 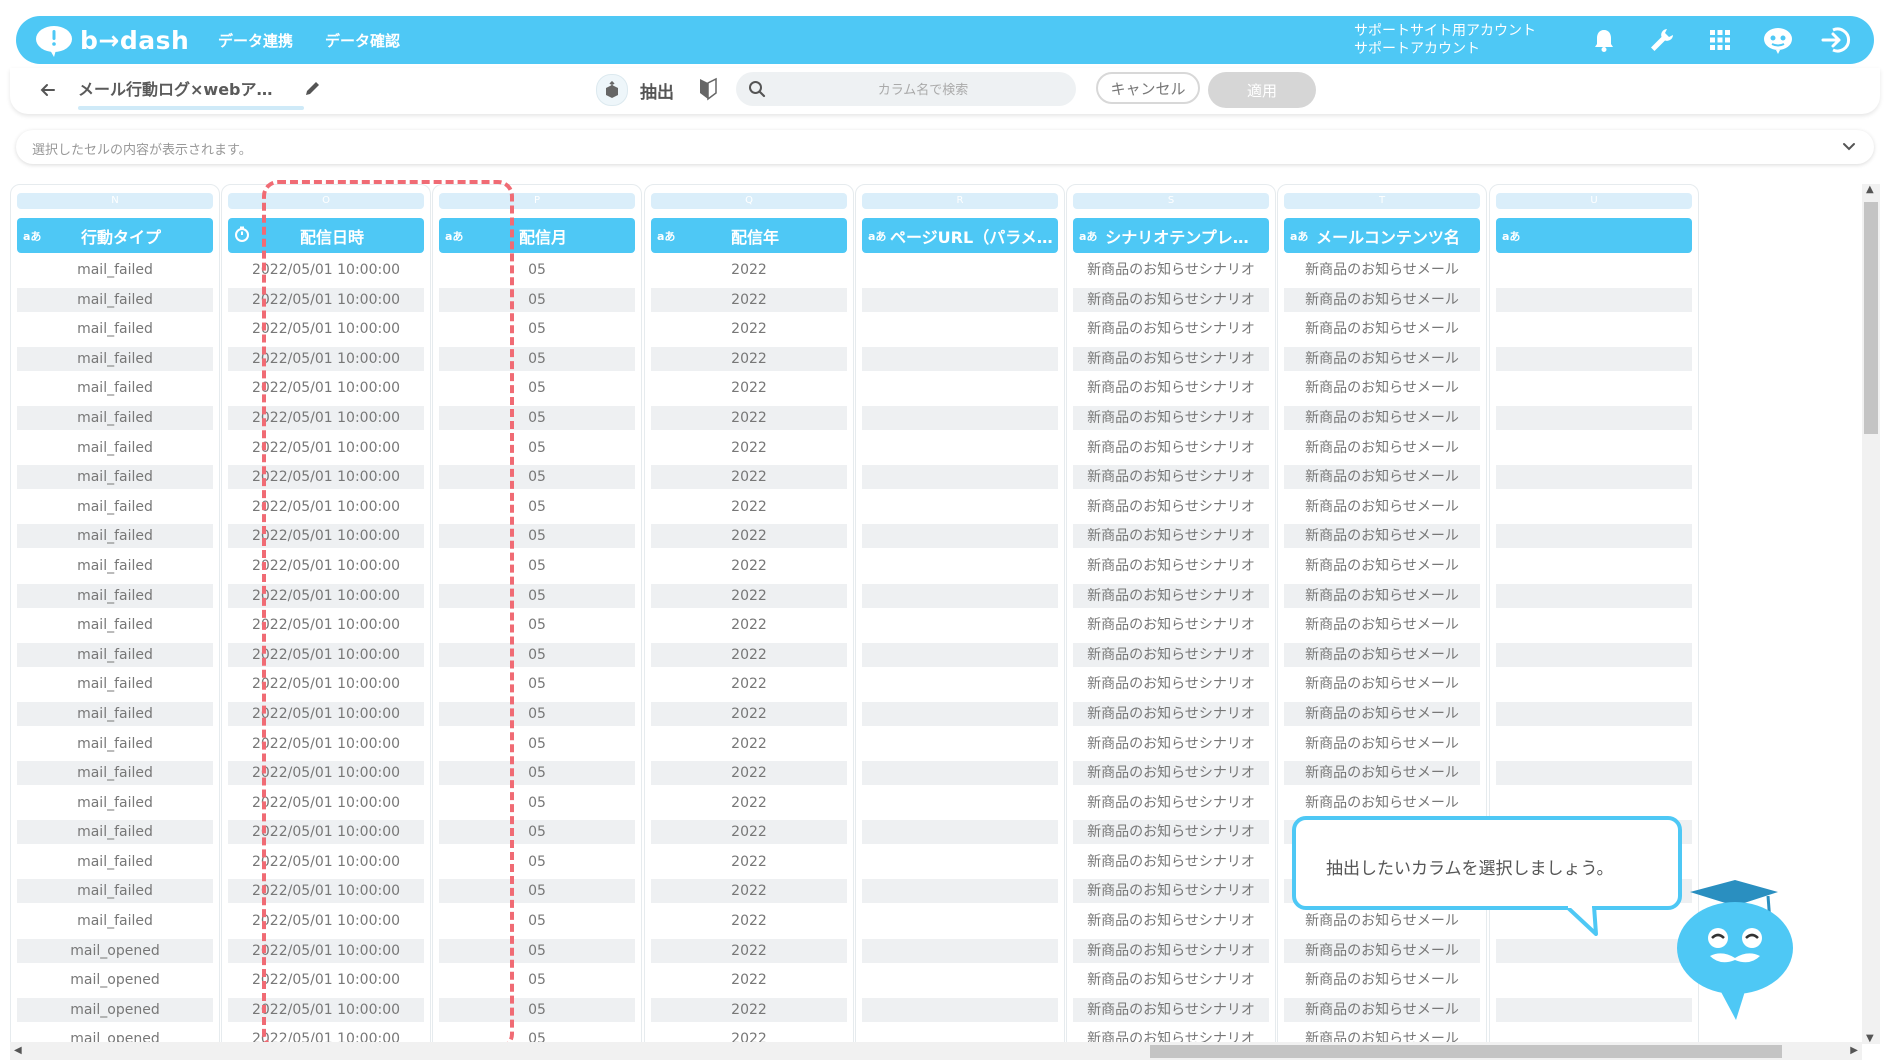 I want to click on column-header: aあ 行動タイプ, so click(x=115, y=235).